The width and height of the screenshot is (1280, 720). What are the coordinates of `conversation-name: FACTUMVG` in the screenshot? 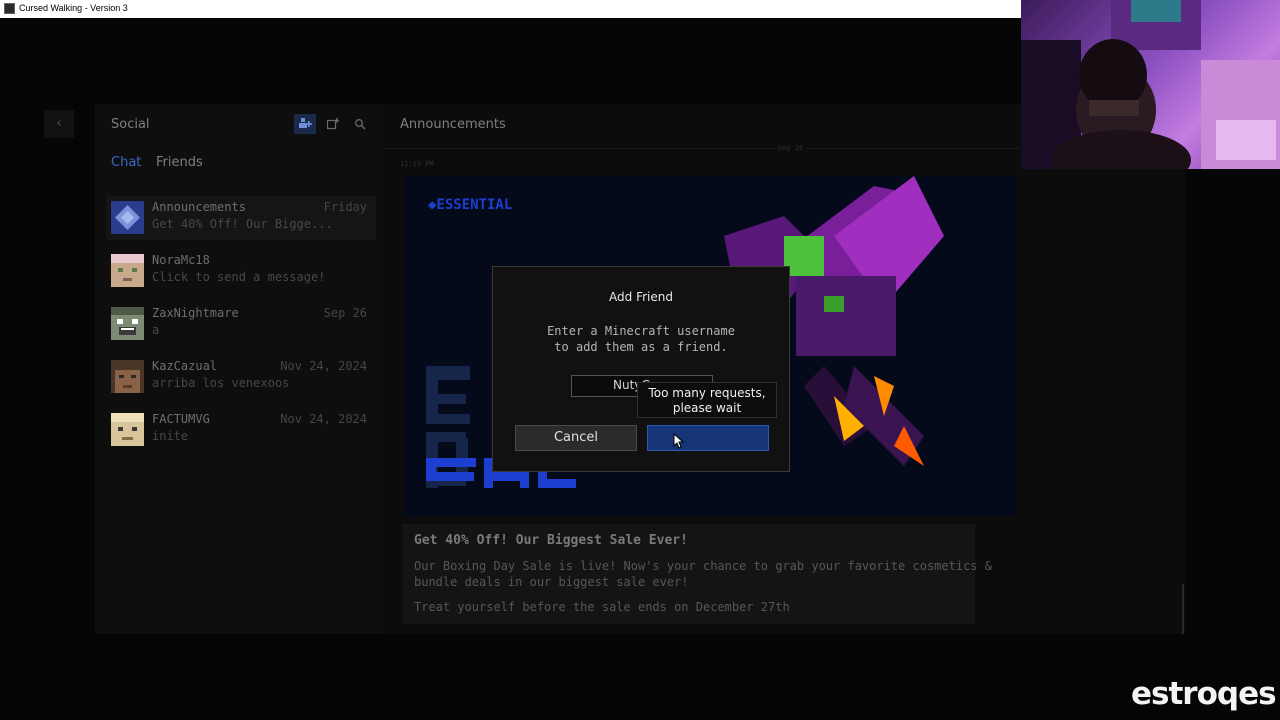 It's located at (181, 419).